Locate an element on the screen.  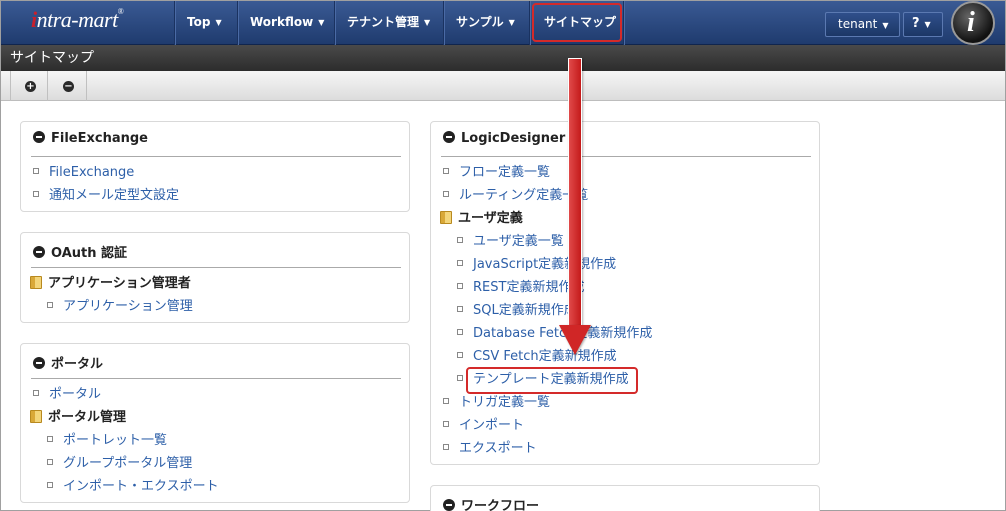
nav-item-label: テナント管理 is located at coordinates (383, 22).